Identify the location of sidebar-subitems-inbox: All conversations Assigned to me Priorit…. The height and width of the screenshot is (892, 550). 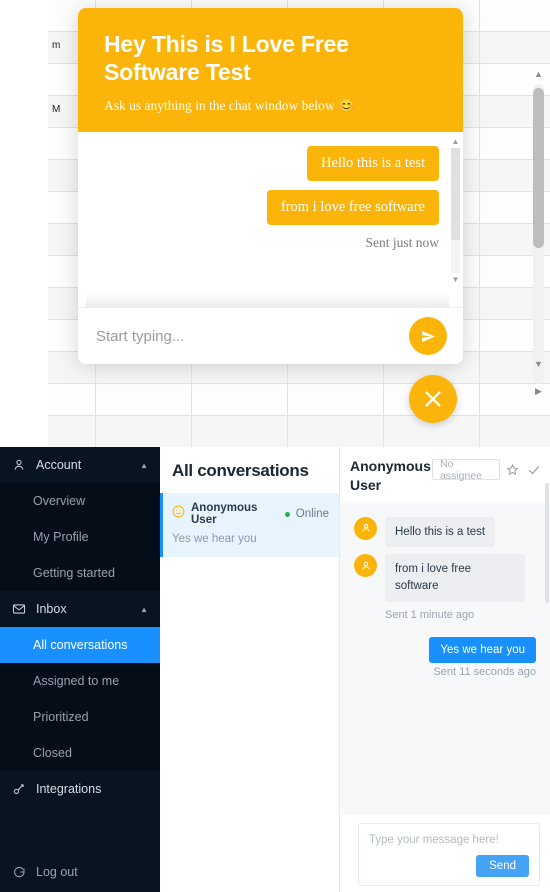
(80, 699).